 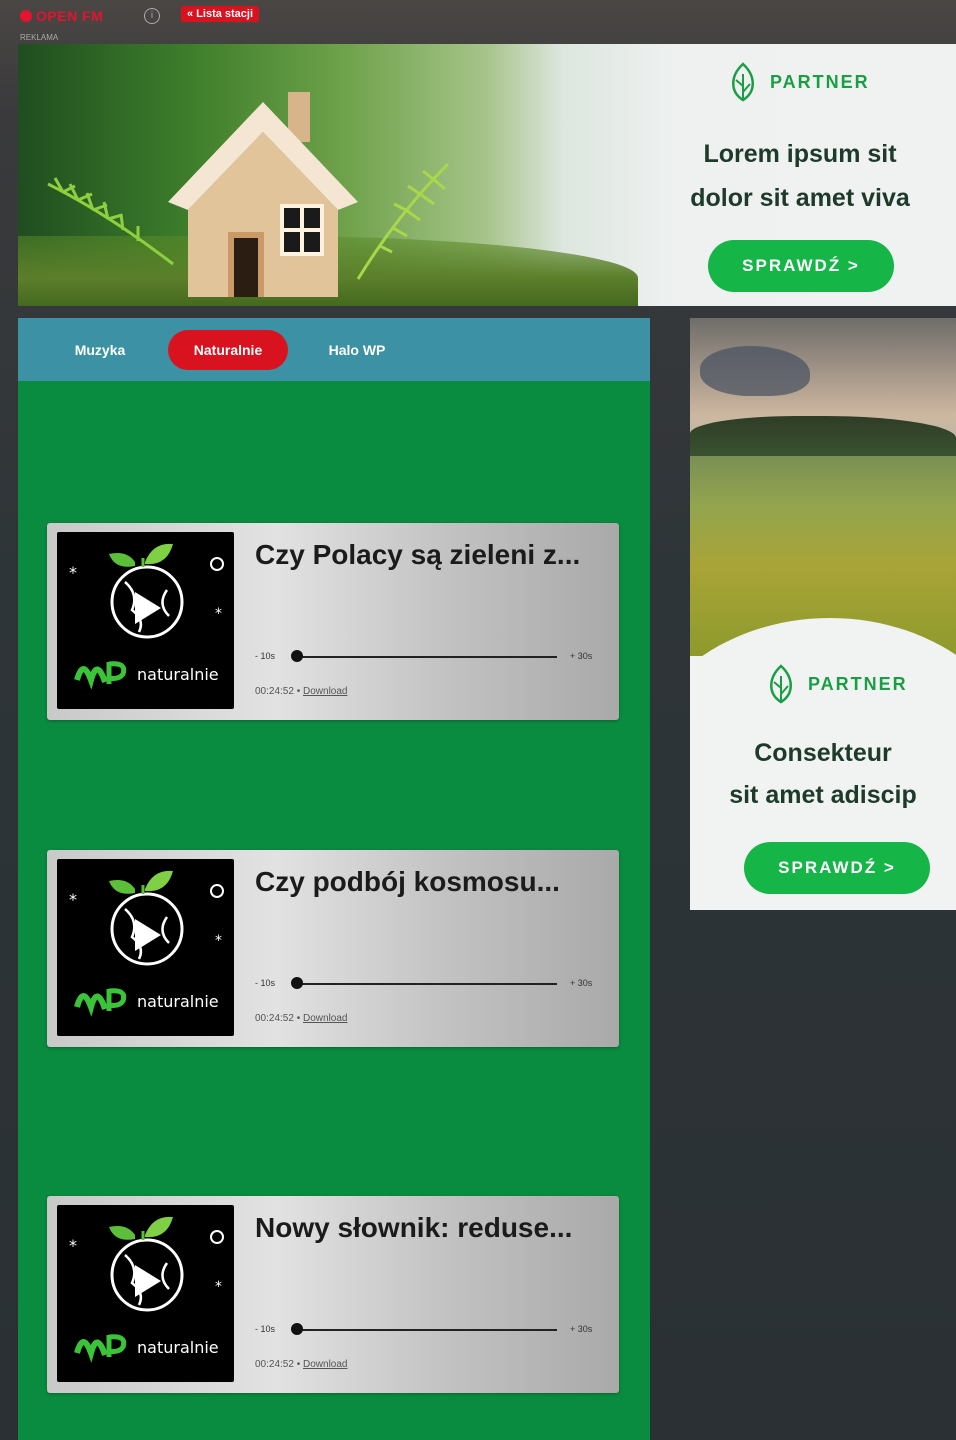 I want to click on openfm-logo: OPEN FM, so click(x=61, y=16).